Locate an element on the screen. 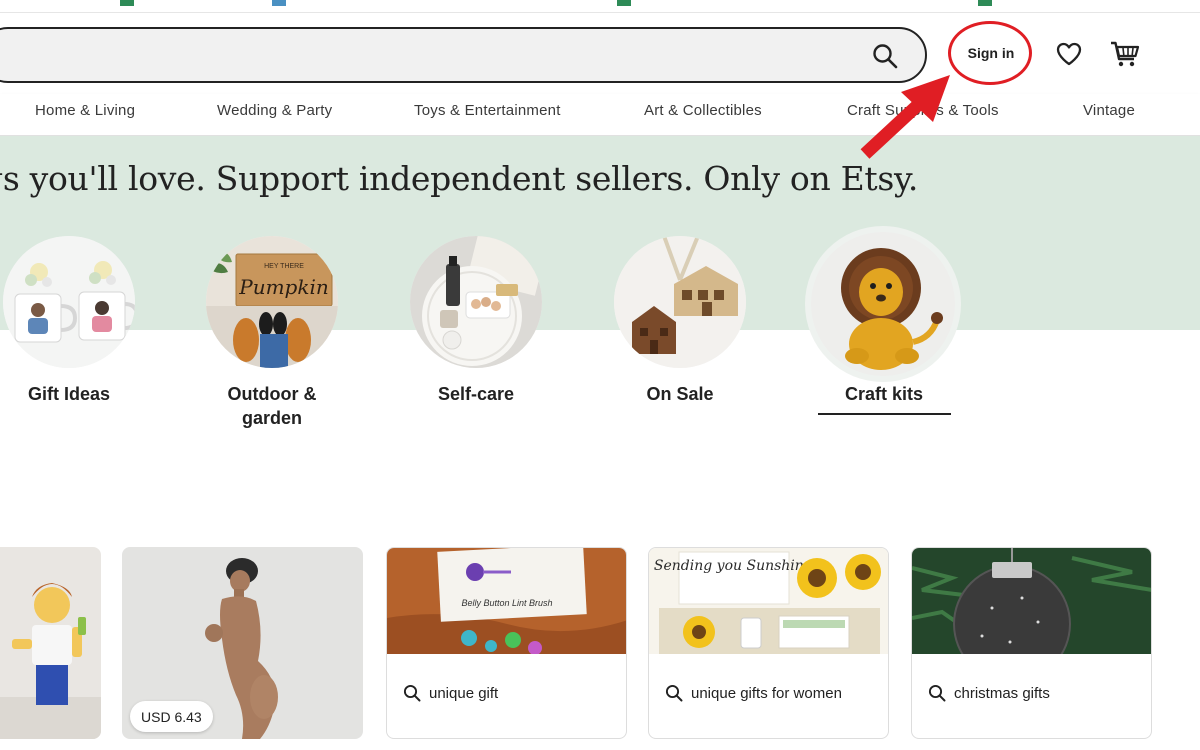 The width and height of the screenshot is (1200, 750). listing-card-figure is located at coordinates (50, 643).